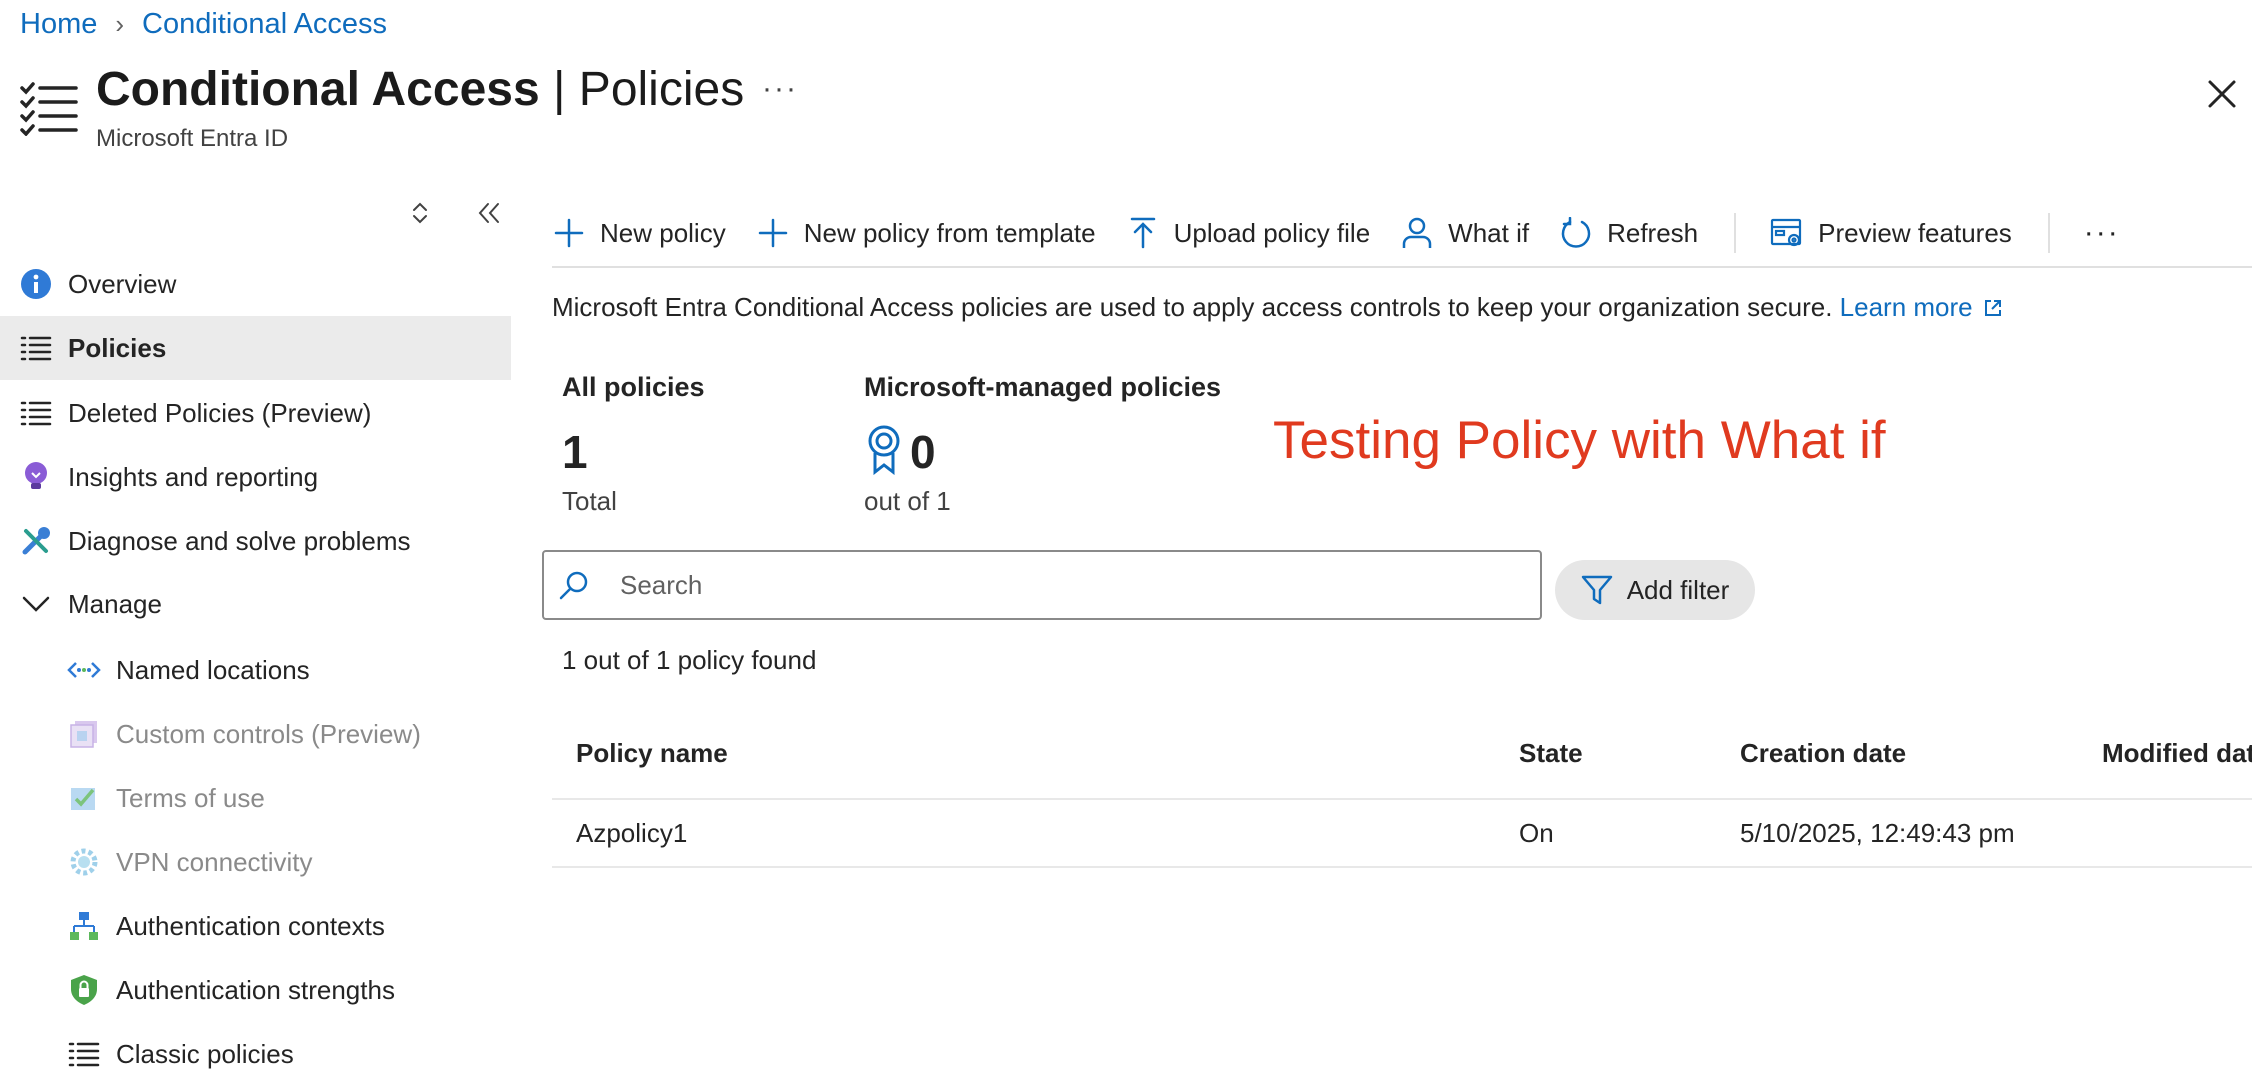 The image size is (2252, 1086). I want to click on hierarchy-icon, so click(84, 926).